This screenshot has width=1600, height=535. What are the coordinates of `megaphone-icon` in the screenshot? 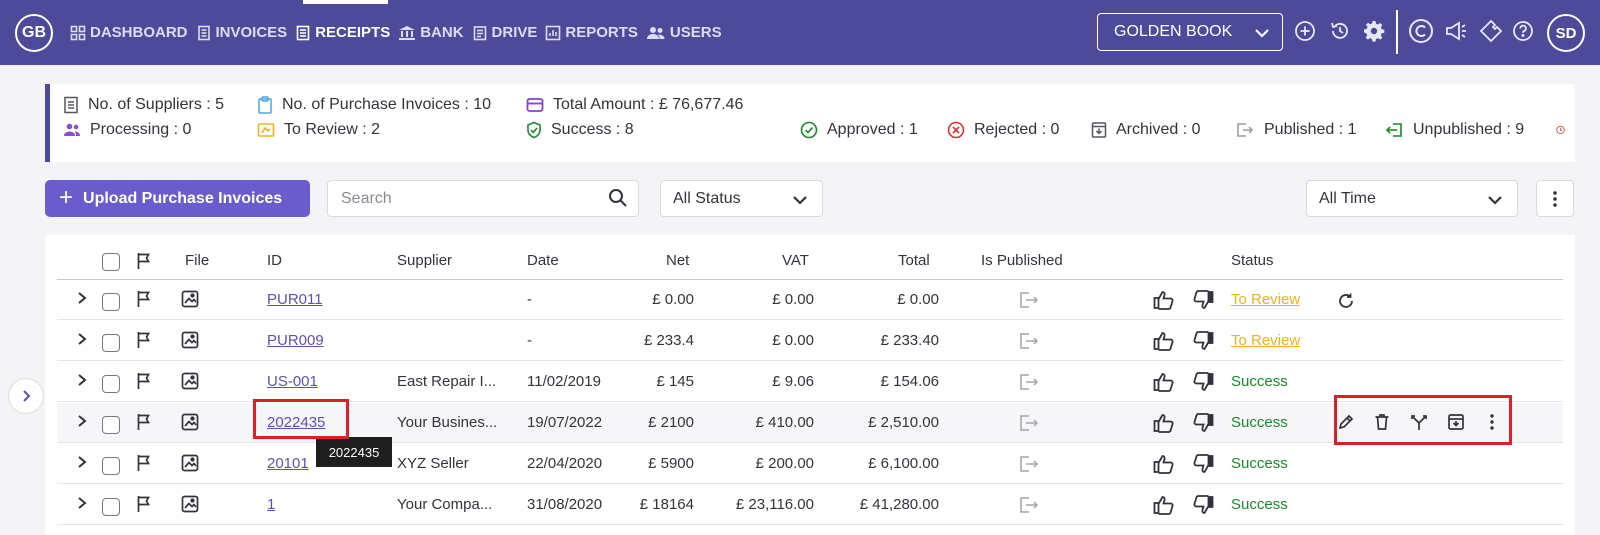 It's located at (1456, 31).